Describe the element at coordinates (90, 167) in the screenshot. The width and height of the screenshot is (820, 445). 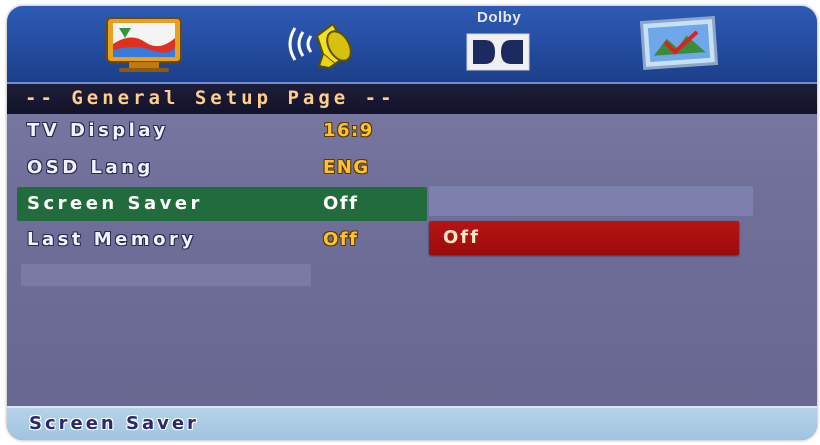
I see `setting-label: OSD Lang` at that location.